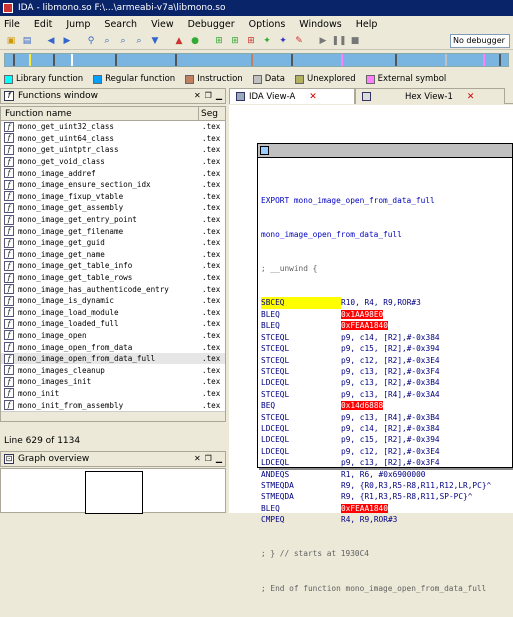 The height and width of the screenshot is (617, 513). Describe the element at coordinates (386, 405) in the screenshot. I see `instruction-line: BEQ 0x14d6888` at that location.